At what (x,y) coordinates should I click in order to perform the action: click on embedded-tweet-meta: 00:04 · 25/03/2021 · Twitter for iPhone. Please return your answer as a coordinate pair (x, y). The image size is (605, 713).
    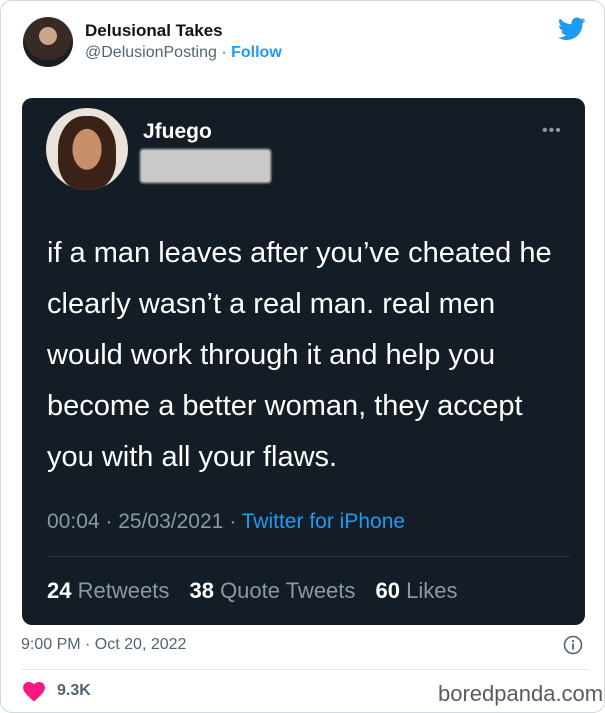
    Looking at the image, I should click on (226, 522).